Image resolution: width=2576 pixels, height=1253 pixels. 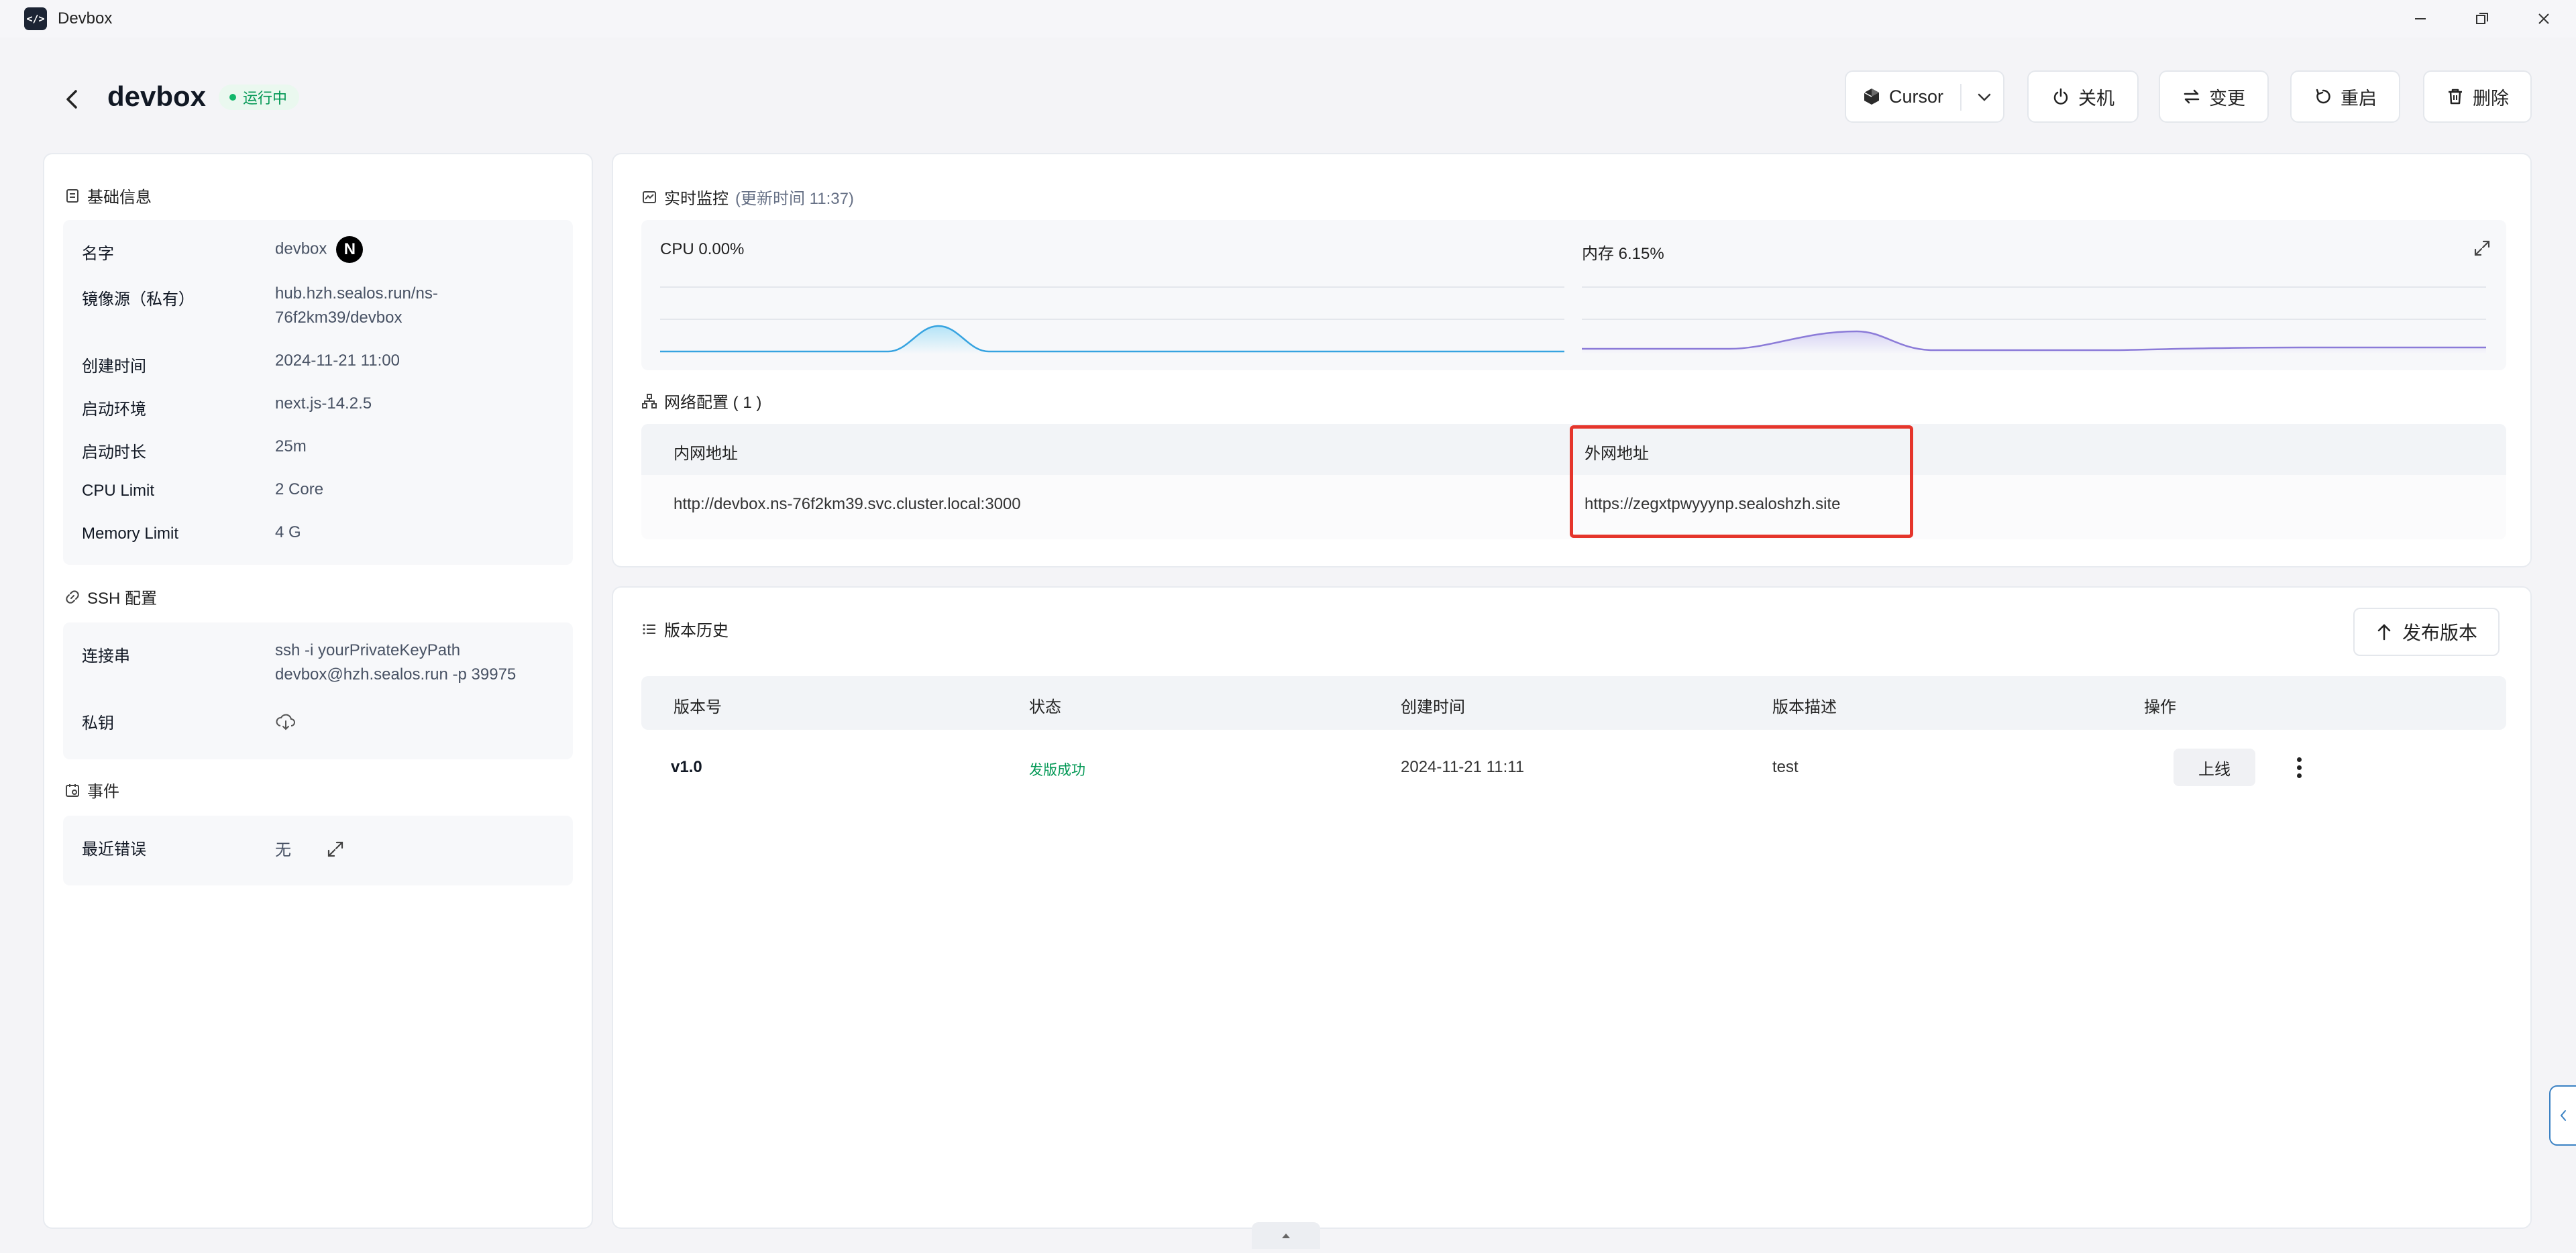 I want to click on window-titlebar: </> Devbox, so click(x=1288, y=19).